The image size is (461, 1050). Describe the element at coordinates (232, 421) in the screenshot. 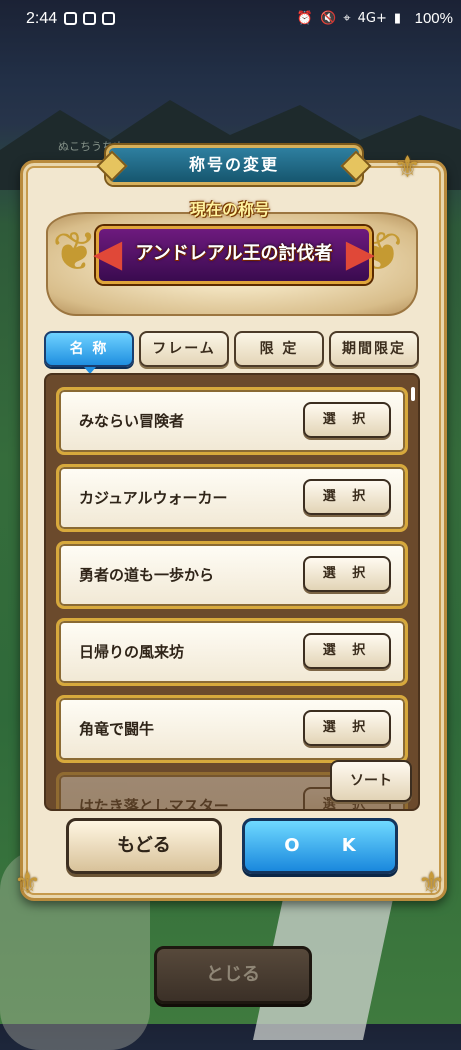

I see `list-item: みならい冒険者 選 択` at that location.